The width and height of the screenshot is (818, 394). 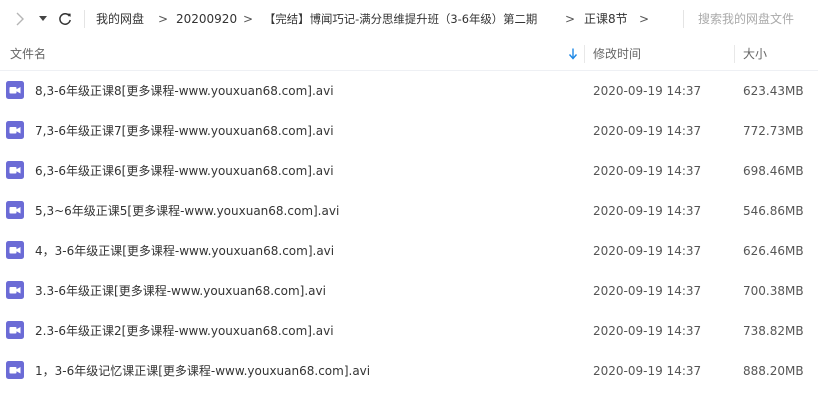 What do you see at coordinates (180, 291) in the screenshot?
I see `file-name: 3.3-6年级正课[更多课程-www.youxuan68.com].avi` at bounding box center [180, 291].